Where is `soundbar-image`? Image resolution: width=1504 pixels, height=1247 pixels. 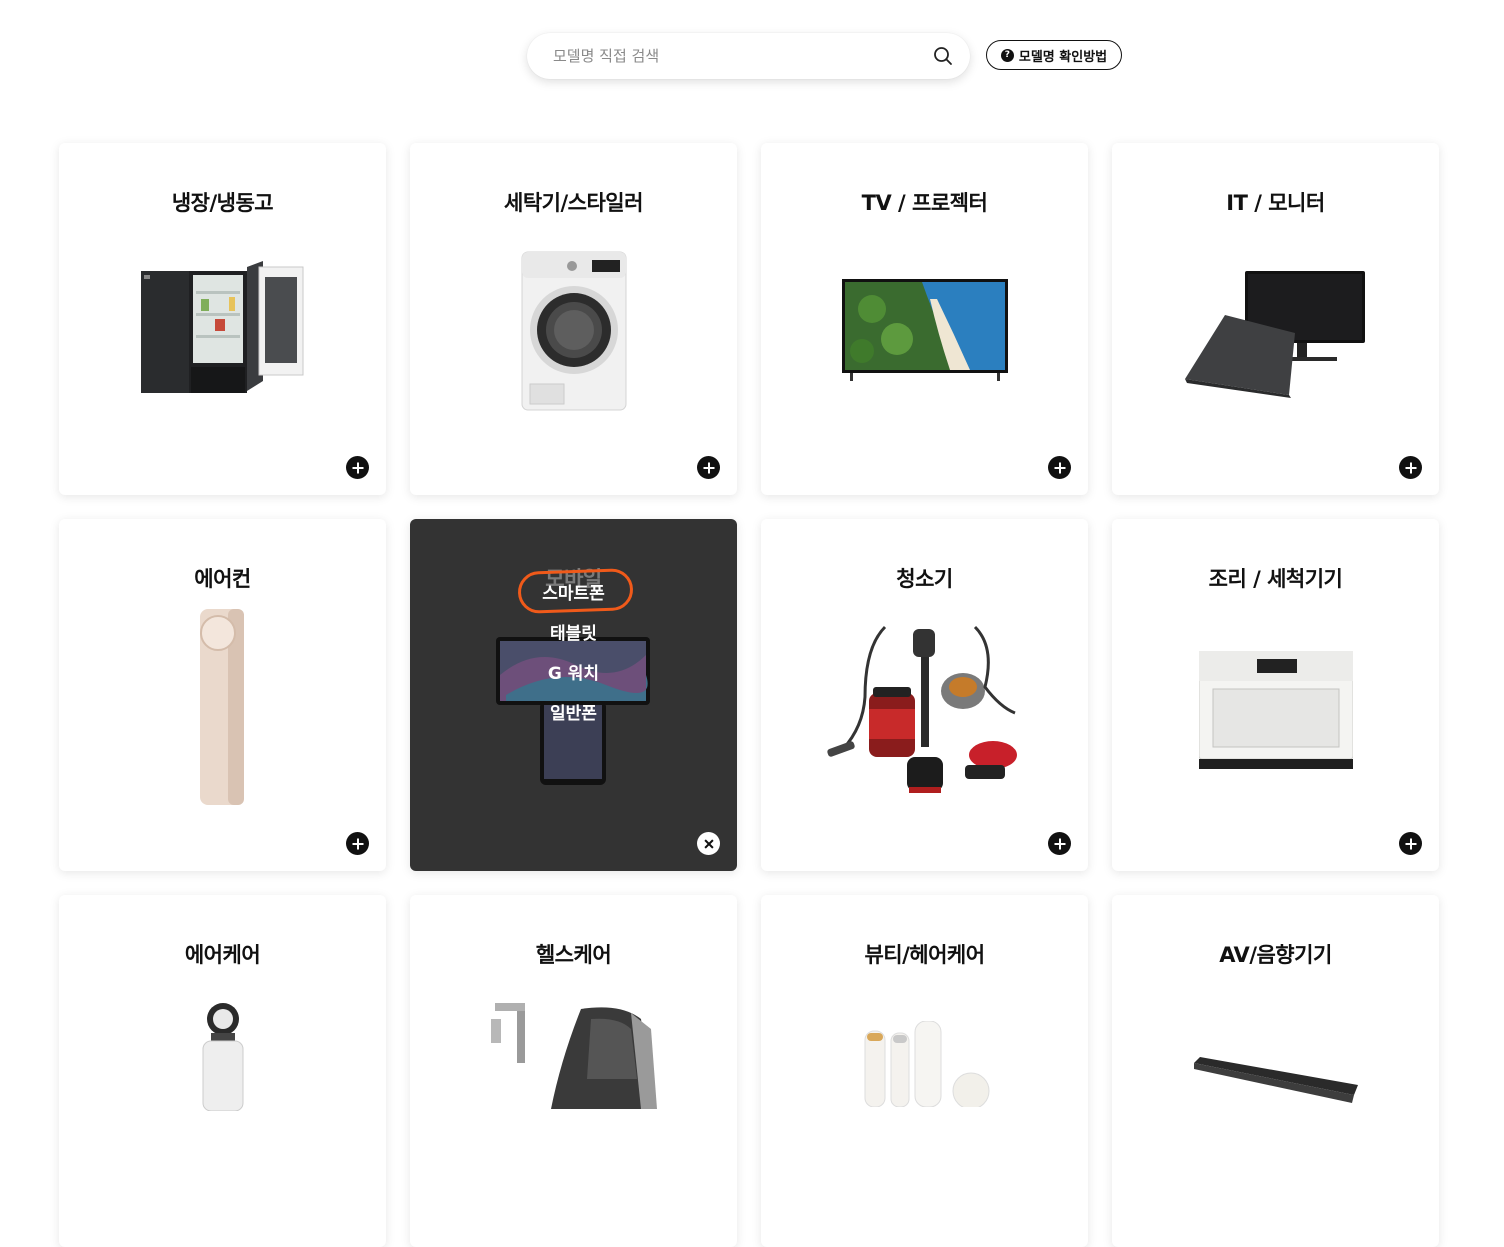
soundbar-image is located at coordinates (1275, 1080).